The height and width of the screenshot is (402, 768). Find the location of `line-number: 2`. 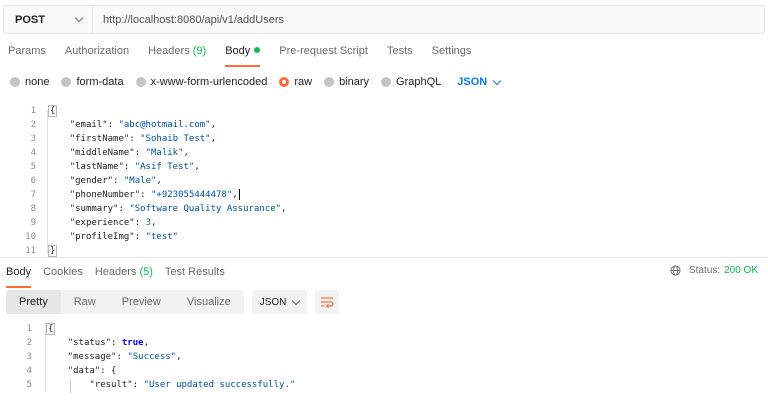

line-number: 2 is located at coordinates (33, 125).